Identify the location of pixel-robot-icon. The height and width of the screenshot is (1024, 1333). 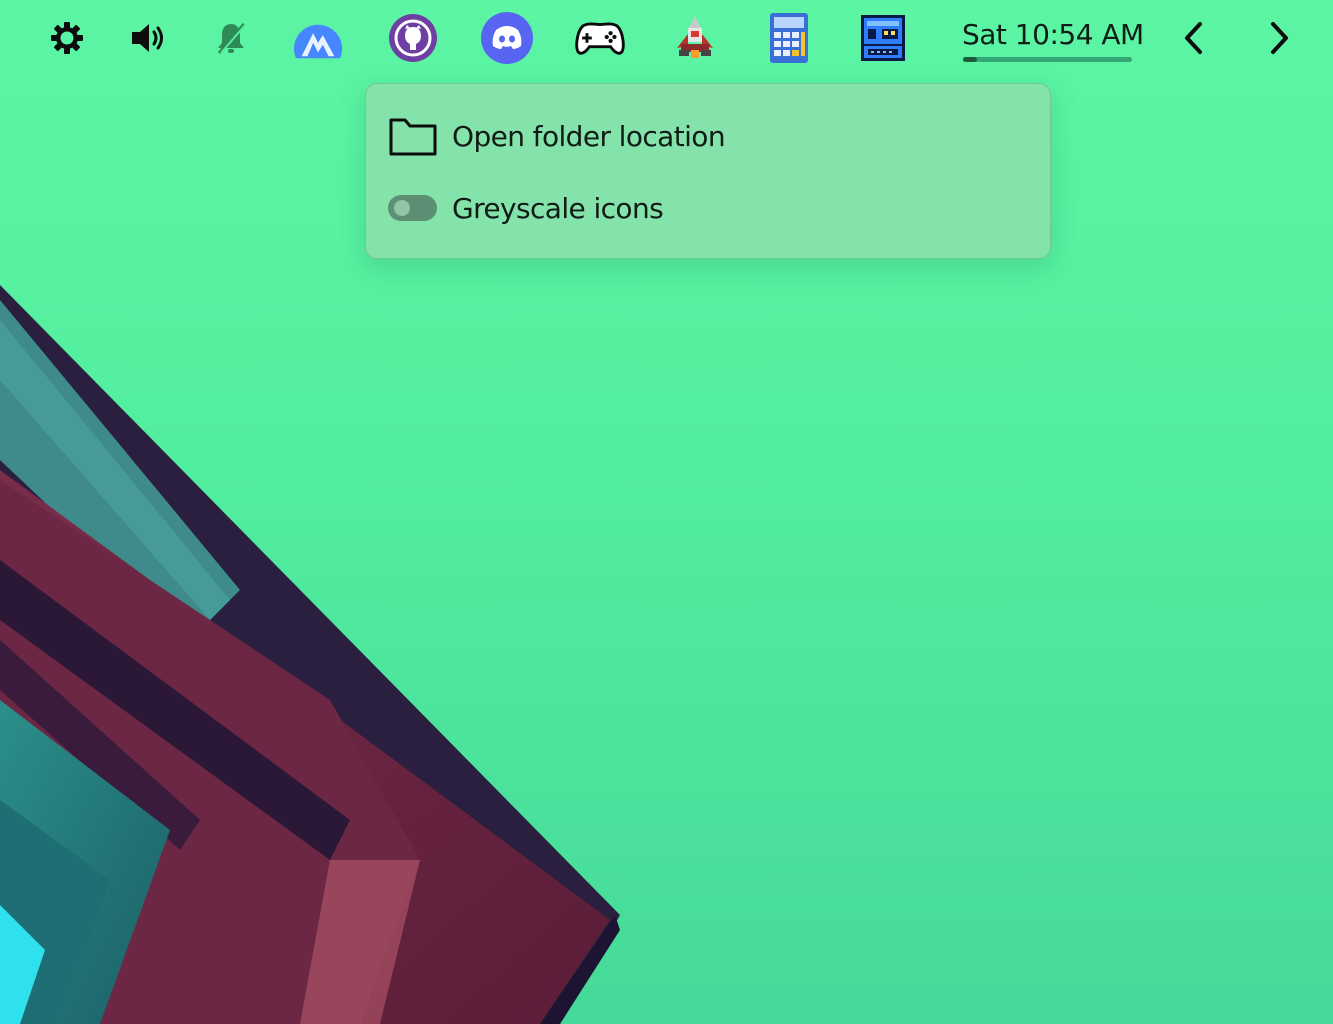
(883, 38).